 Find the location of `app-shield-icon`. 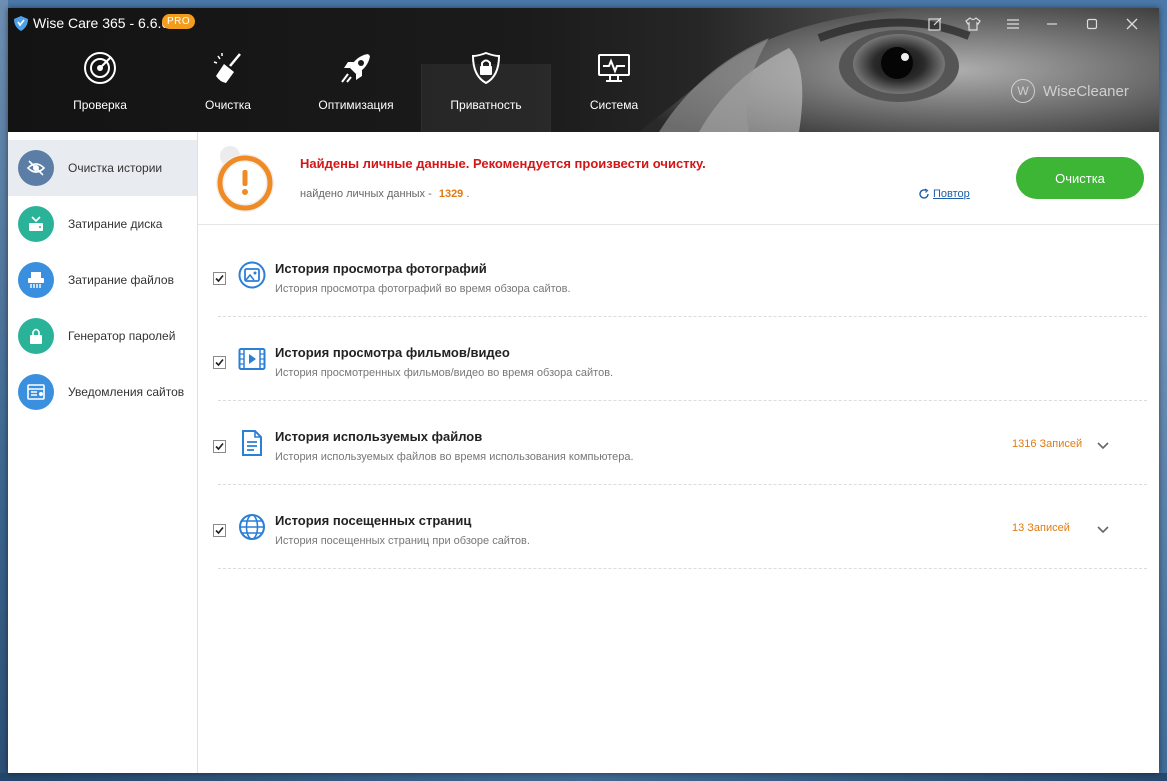

app-shield-icon is located at coordinates (21, 23).